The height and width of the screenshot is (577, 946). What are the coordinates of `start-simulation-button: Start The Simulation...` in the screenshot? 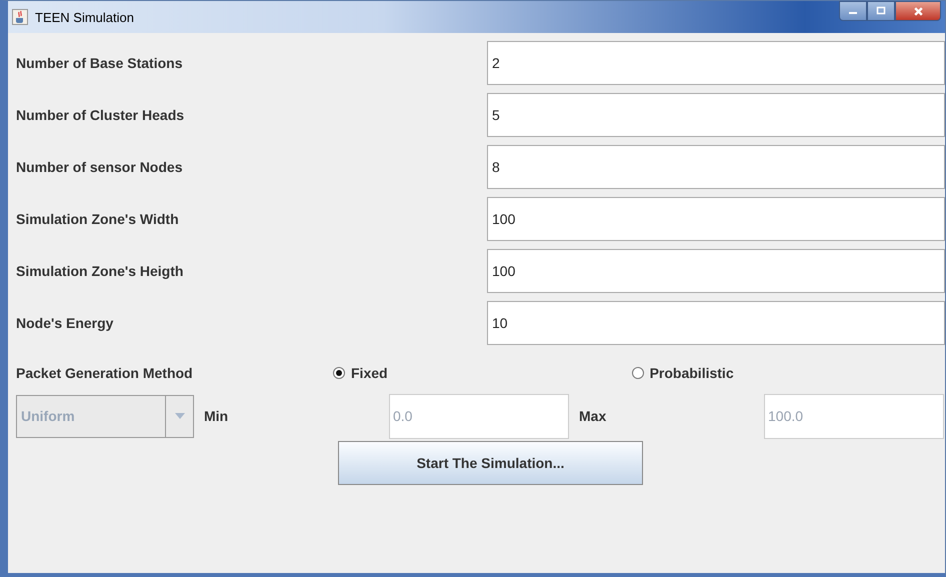 It's located at (490, 463).